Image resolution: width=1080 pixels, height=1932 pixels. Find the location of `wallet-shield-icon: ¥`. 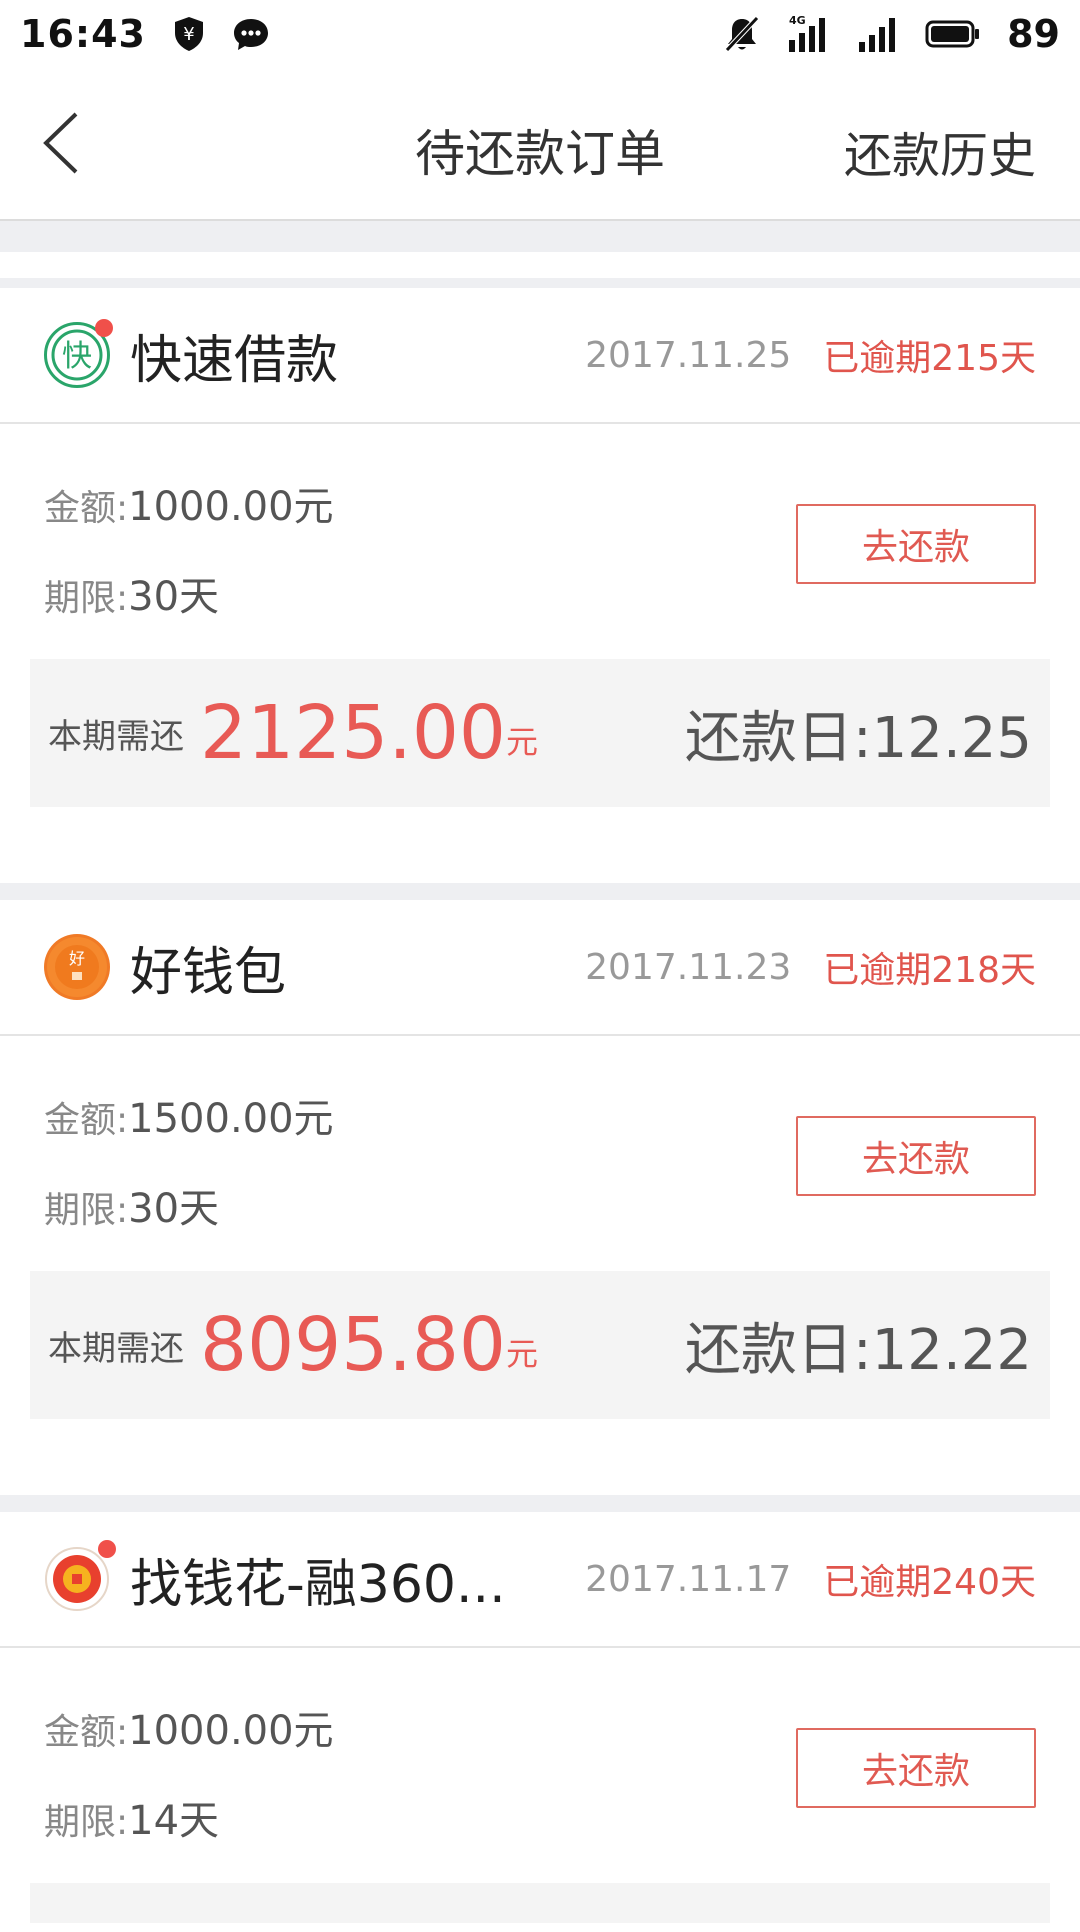

wallet-shield-icon: ¥ is located at coordinates (188, 34).